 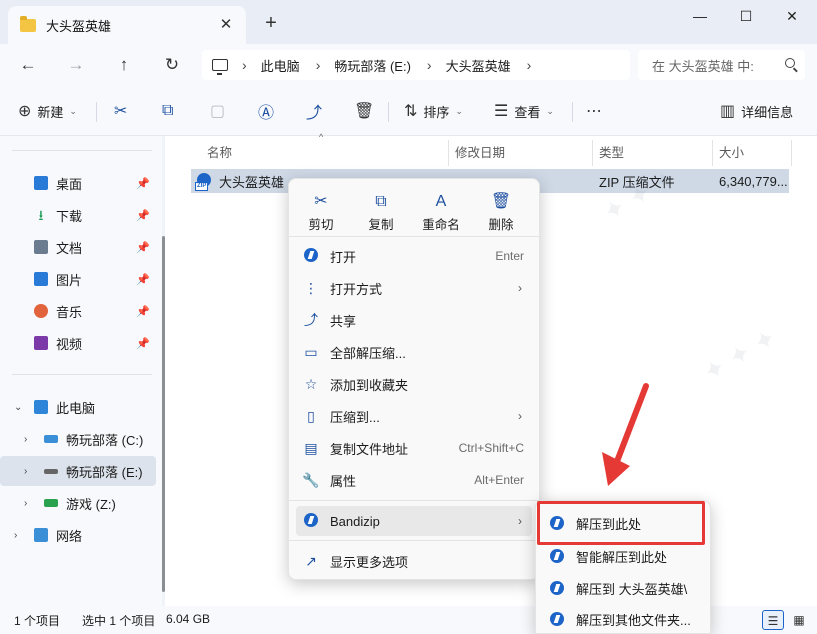 I want to click on sidebar-item-videos: 视频 📌, so click(x=78, y=343).